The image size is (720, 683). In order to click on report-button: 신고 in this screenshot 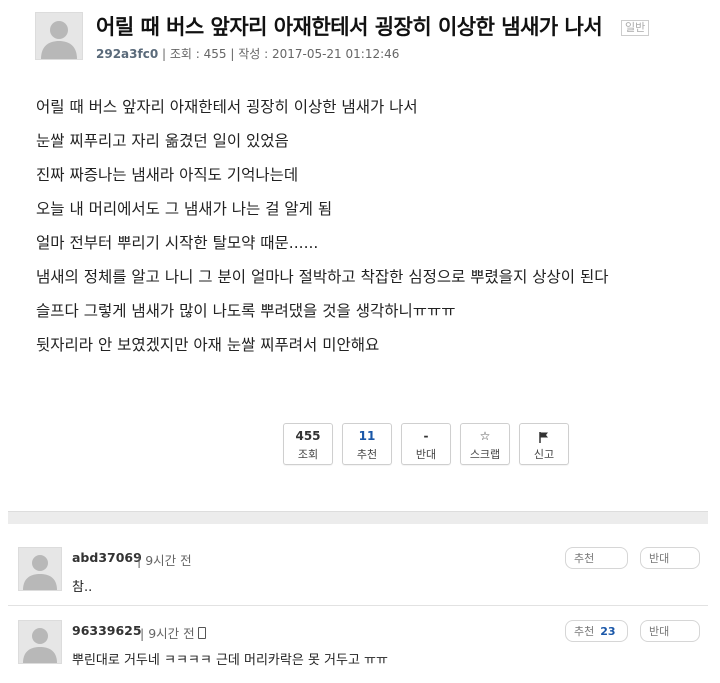, I will do `click(544, 444)`.